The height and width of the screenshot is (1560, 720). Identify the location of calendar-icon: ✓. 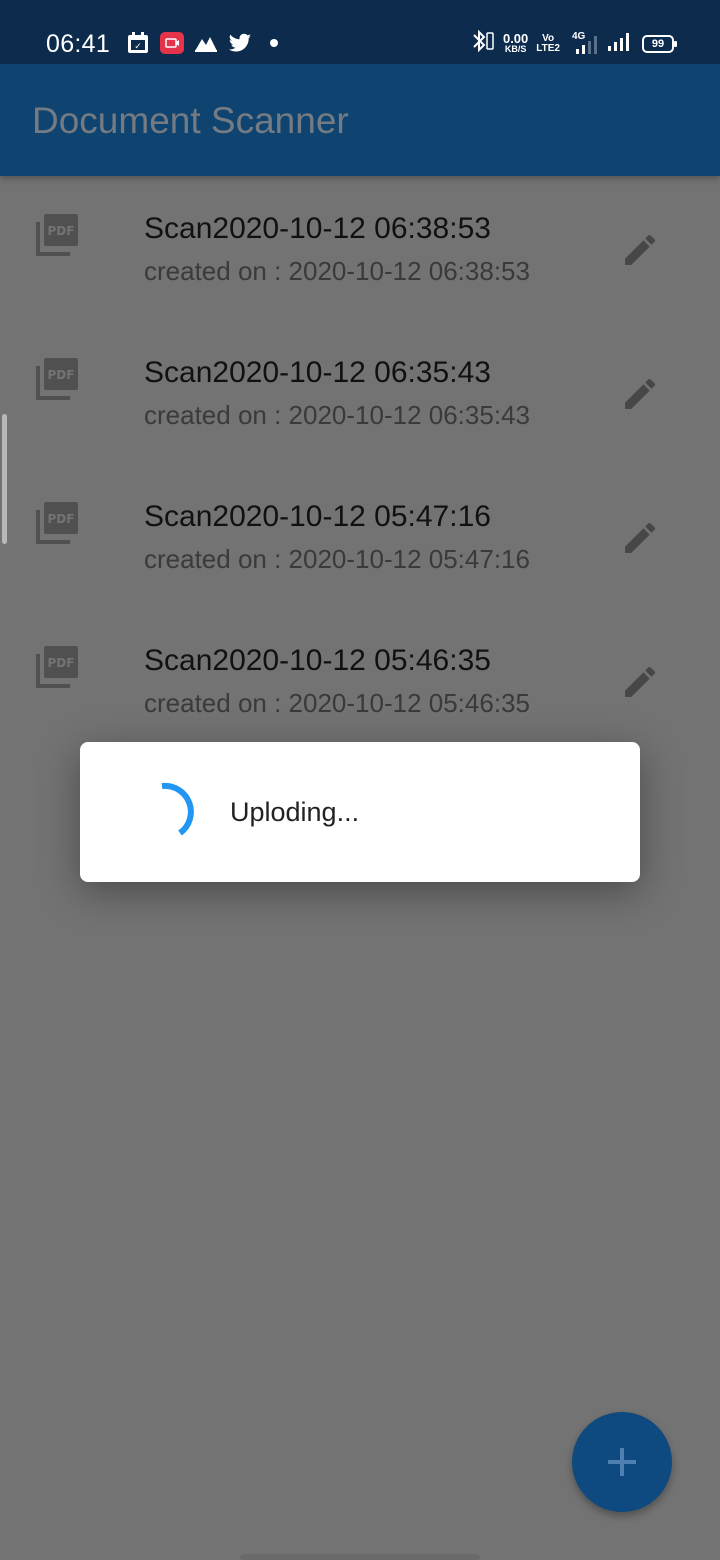
(138, 43).